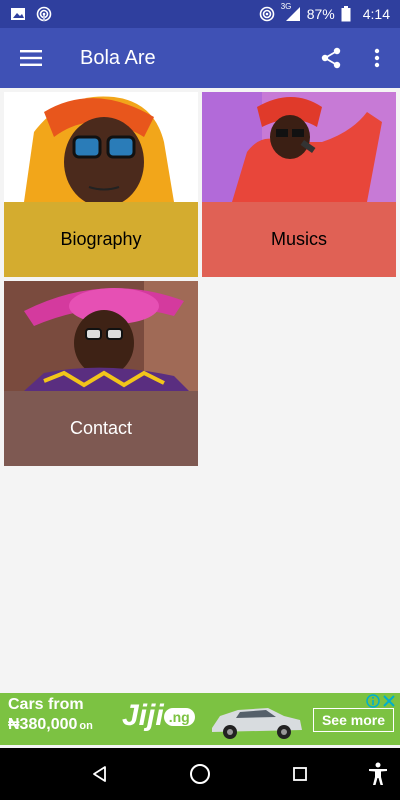 The height and width of the screenshot is (800, 400). I want to click on ad-price: ₦380,000, so click(43, 724).